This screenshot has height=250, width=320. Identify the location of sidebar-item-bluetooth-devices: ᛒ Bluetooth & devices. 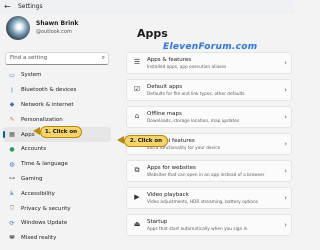
(57, 90).